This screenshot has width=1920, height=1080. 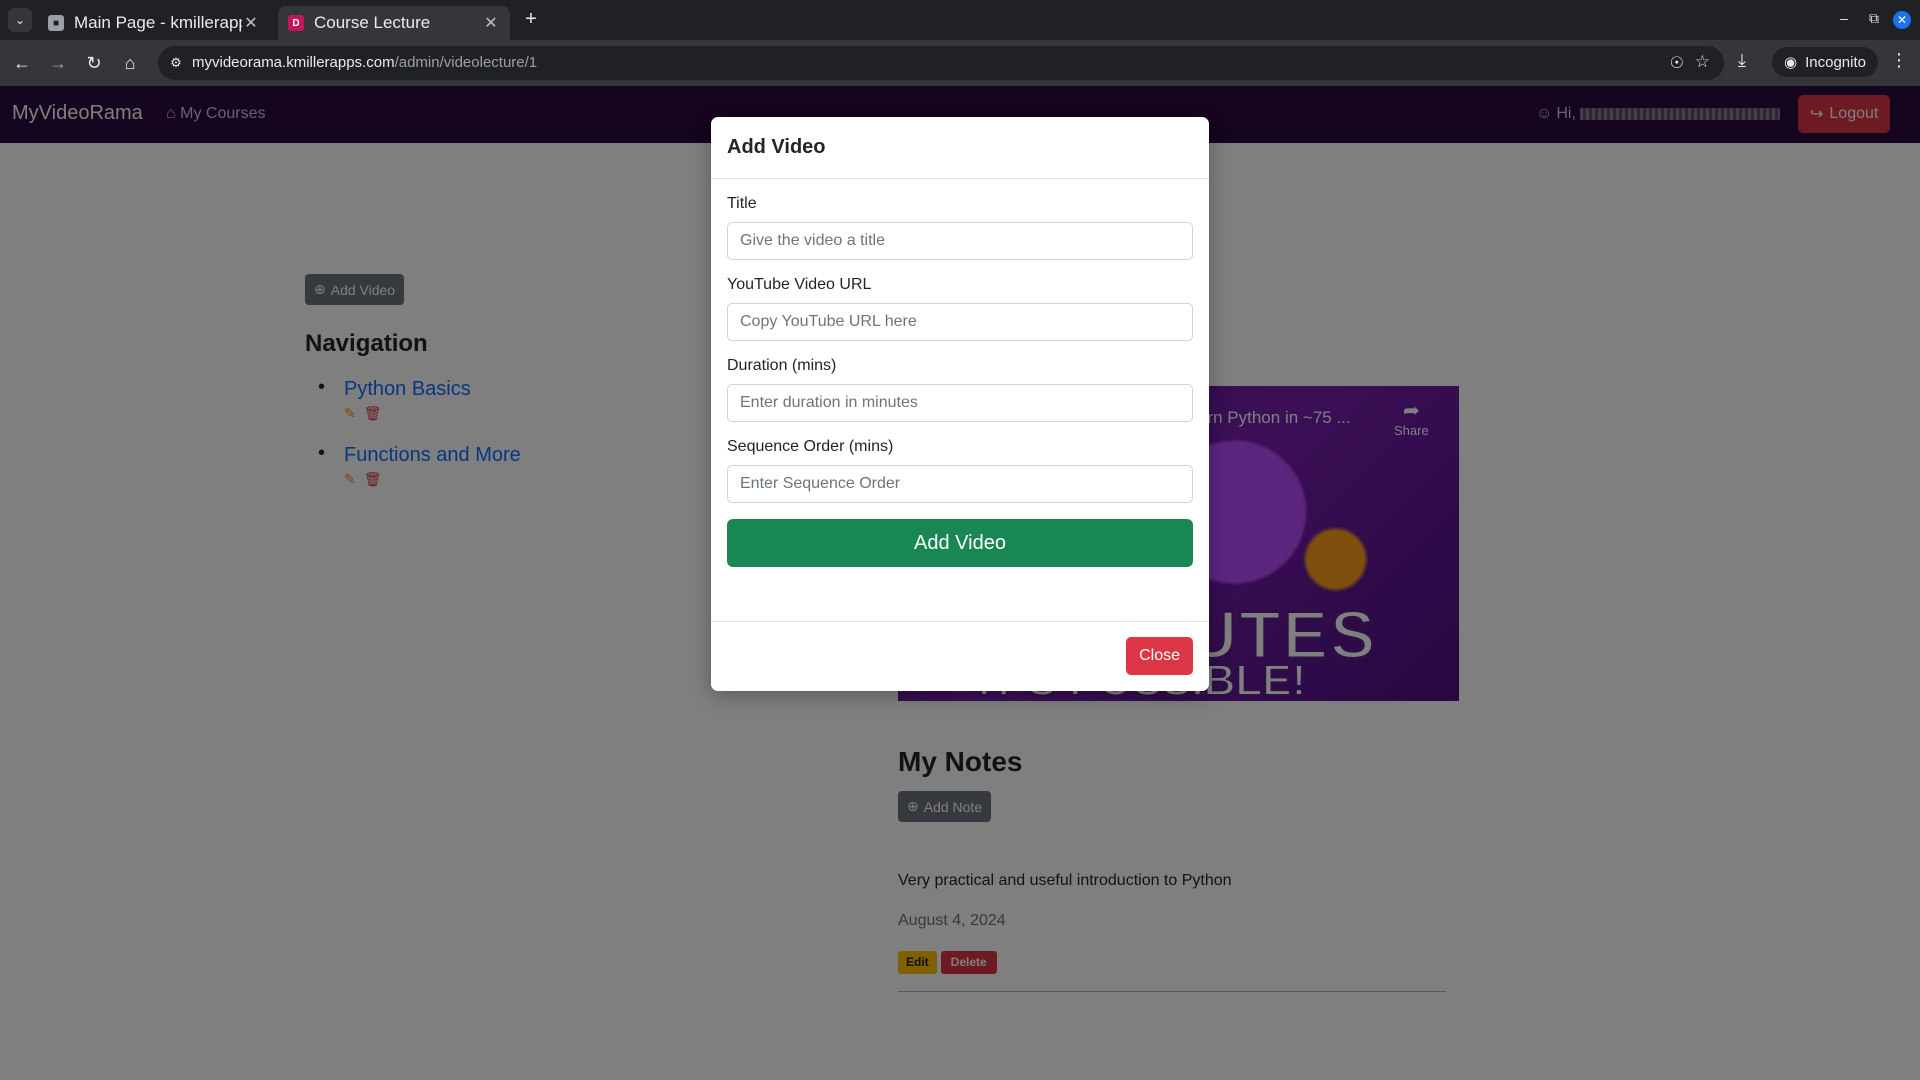 What do you see at coordinates (776, 147) in the screenshot?
I see `modal-title: Add Video` at bounding box center [776, 147].